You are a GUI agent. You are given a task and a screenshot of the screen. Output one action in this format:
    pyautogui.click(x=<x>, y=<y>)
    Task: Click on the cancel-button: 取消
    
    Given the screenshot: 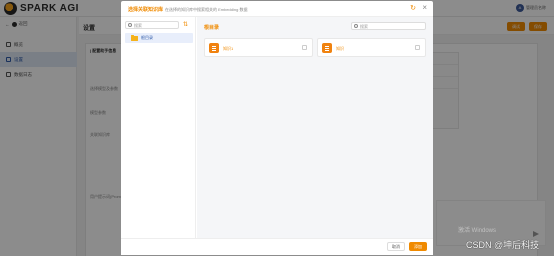 What is the action you would take?
    pyautogui.click(x=396, y=246)
    